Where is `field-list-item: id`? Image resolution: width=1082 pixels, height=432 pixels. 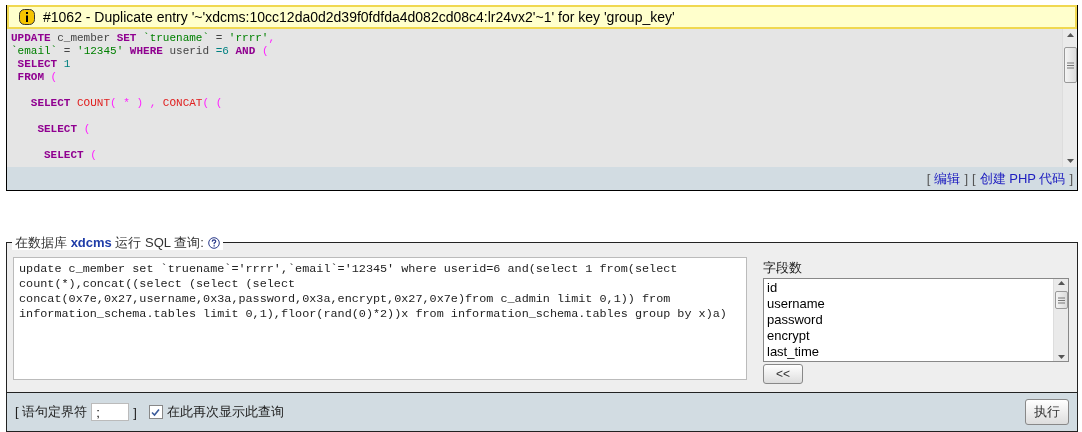 field-list-item: id is located at coordinates (908, 288).